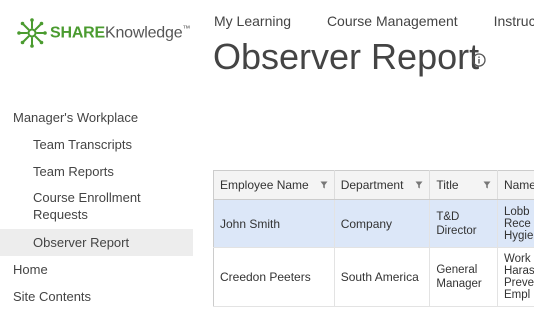 Image resolution: width=534 pixels, height=310 pixels. I want to click on column-header-name: Name, so click(515, 185).